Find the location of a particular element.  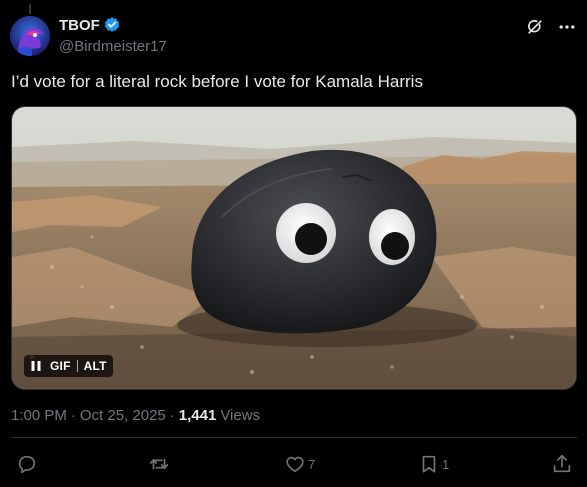

like-button: 7 is located at coordinates (299, 464).